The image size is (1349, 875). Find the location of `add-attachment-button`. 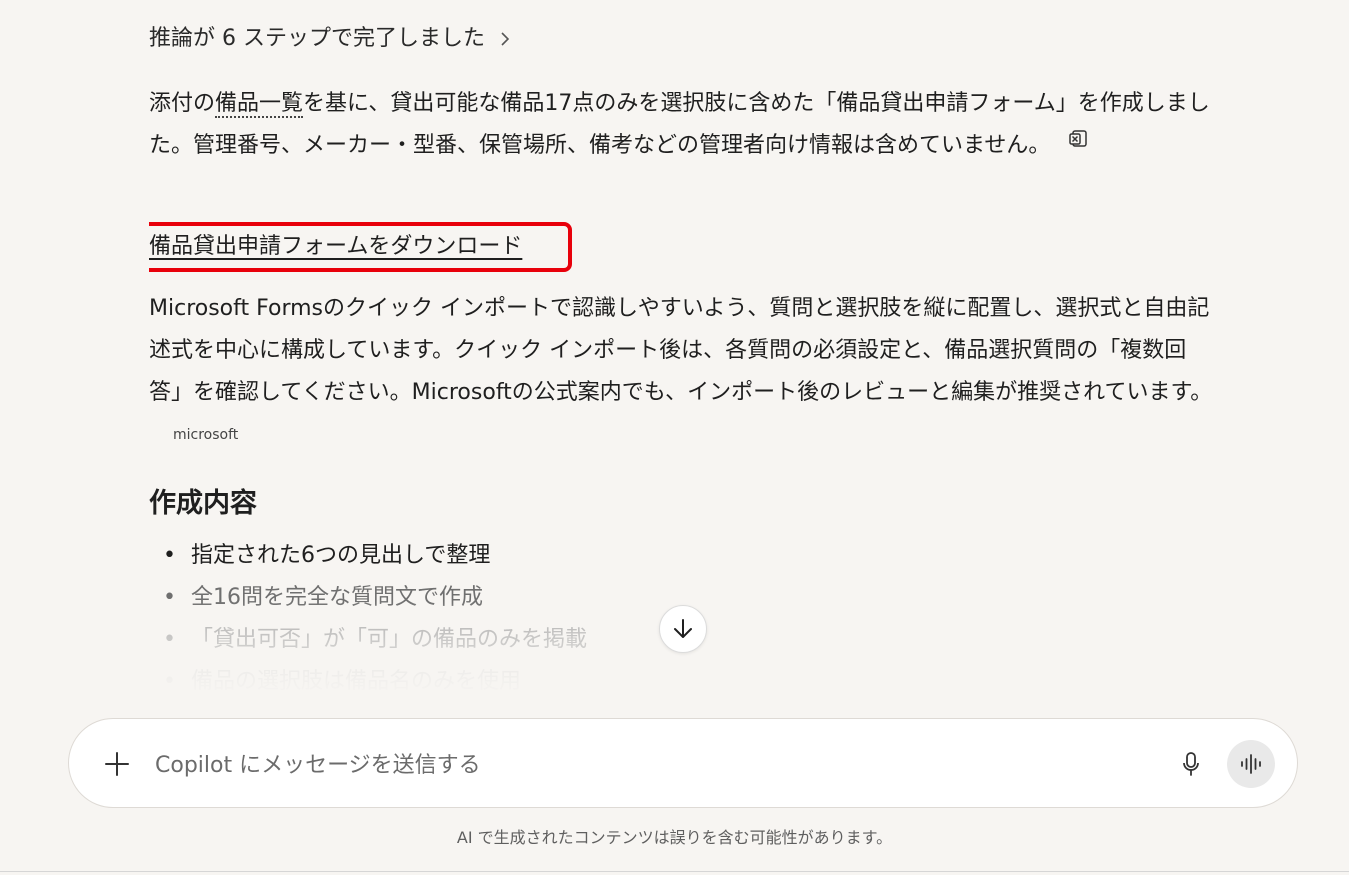

add-attachment-button is located at coordinates (117, 764).